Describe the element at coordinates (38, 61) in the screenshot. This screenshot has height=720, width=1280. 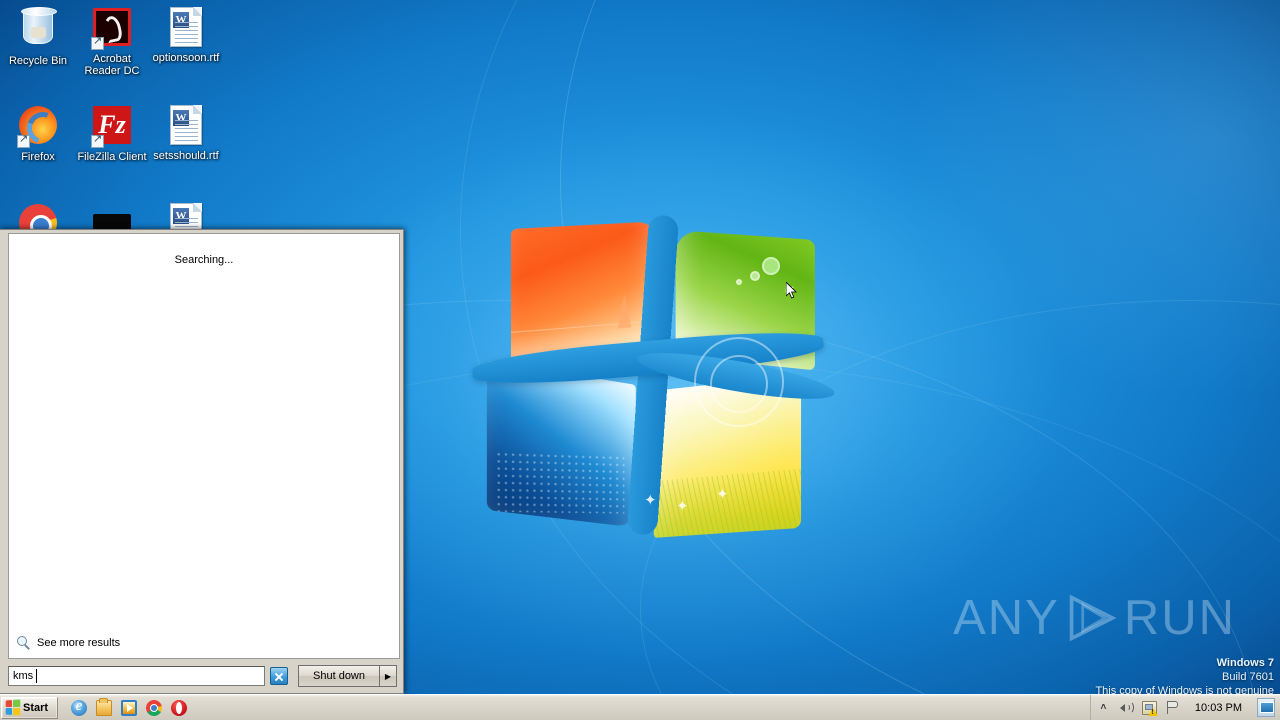
I see `desktop-icon-label: Recycle Bin` at that location.